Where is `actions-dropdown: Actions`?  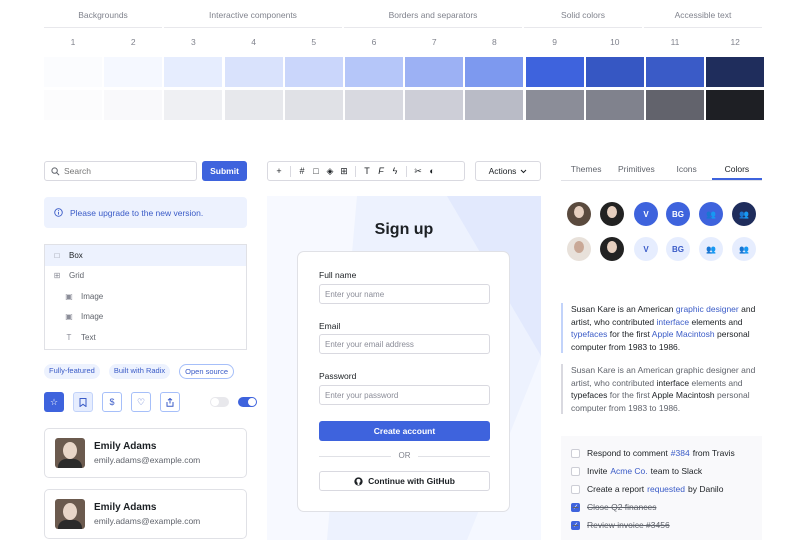
actions-dropdown: Actions is located at coordinates (508, 171).